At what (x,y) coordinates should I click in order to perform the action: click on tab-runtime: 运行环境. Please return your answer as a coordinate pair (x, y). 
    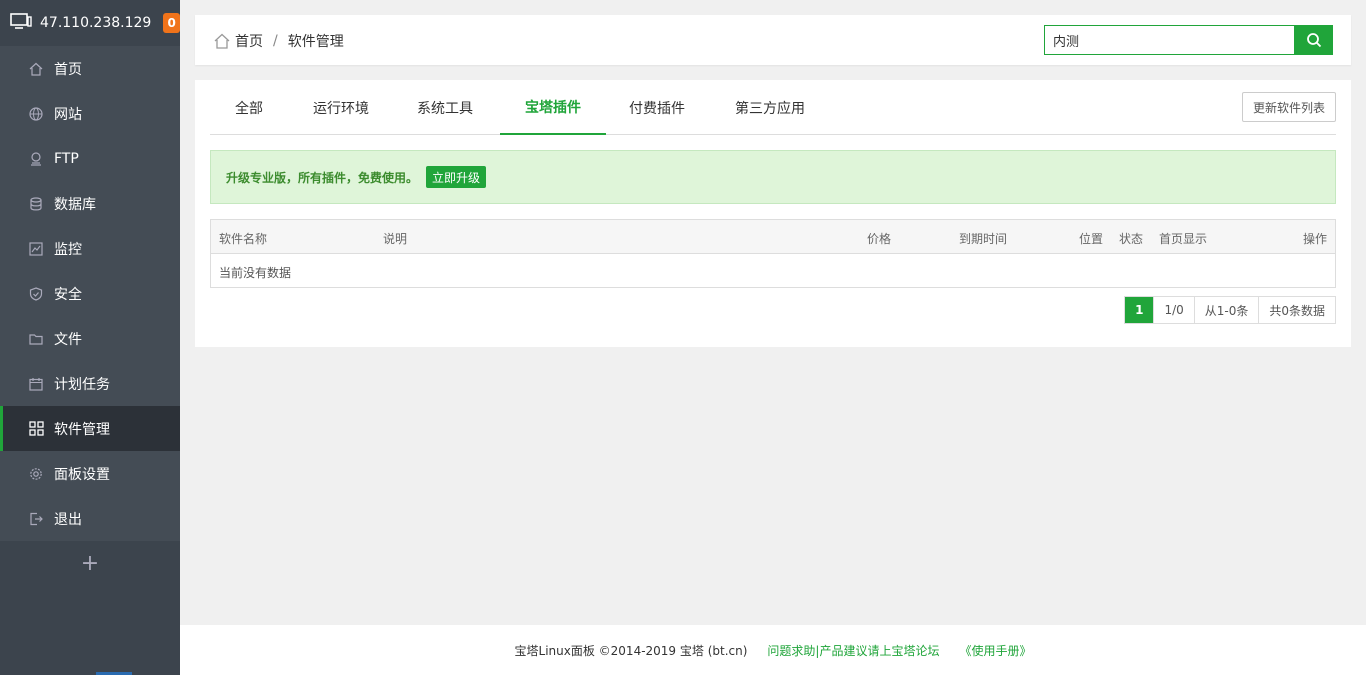
    Looking at the image, I should click on (341, 107).